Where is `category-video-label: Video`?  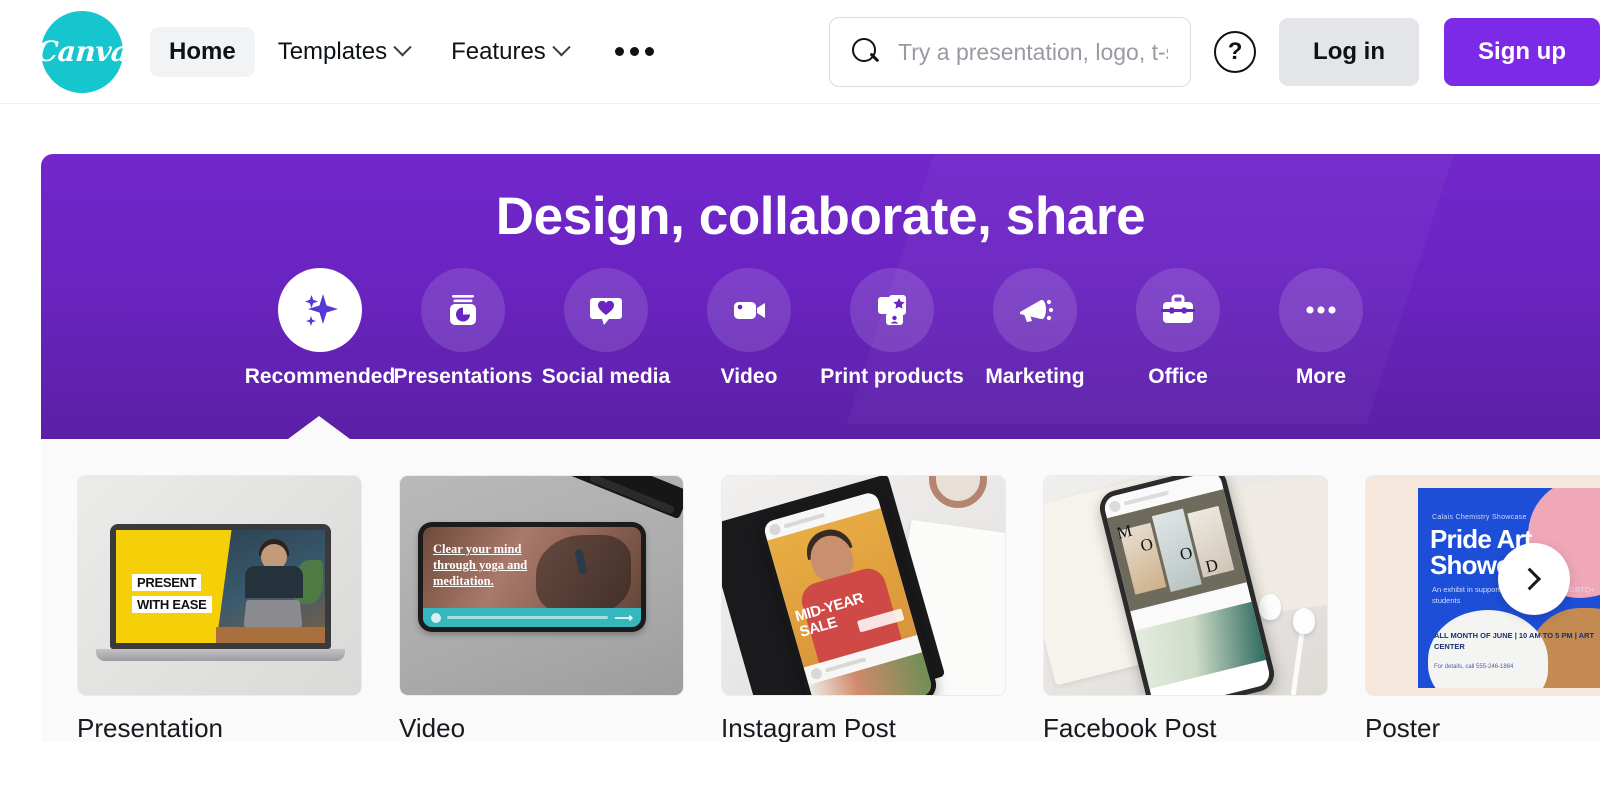
category-video-label: Video is located at coordinates (749, 376).